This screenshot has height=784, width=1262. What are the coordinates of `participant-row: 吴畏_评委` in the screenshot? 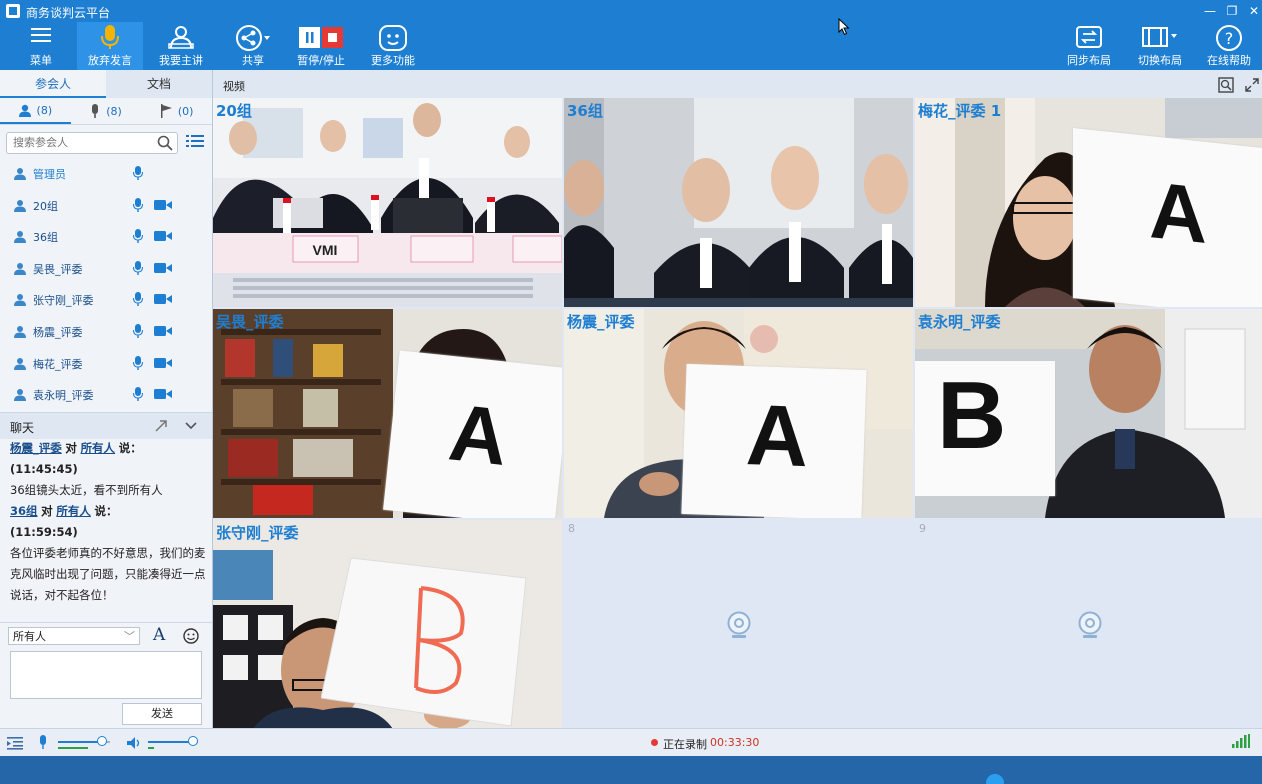 It's located at (106, 269).